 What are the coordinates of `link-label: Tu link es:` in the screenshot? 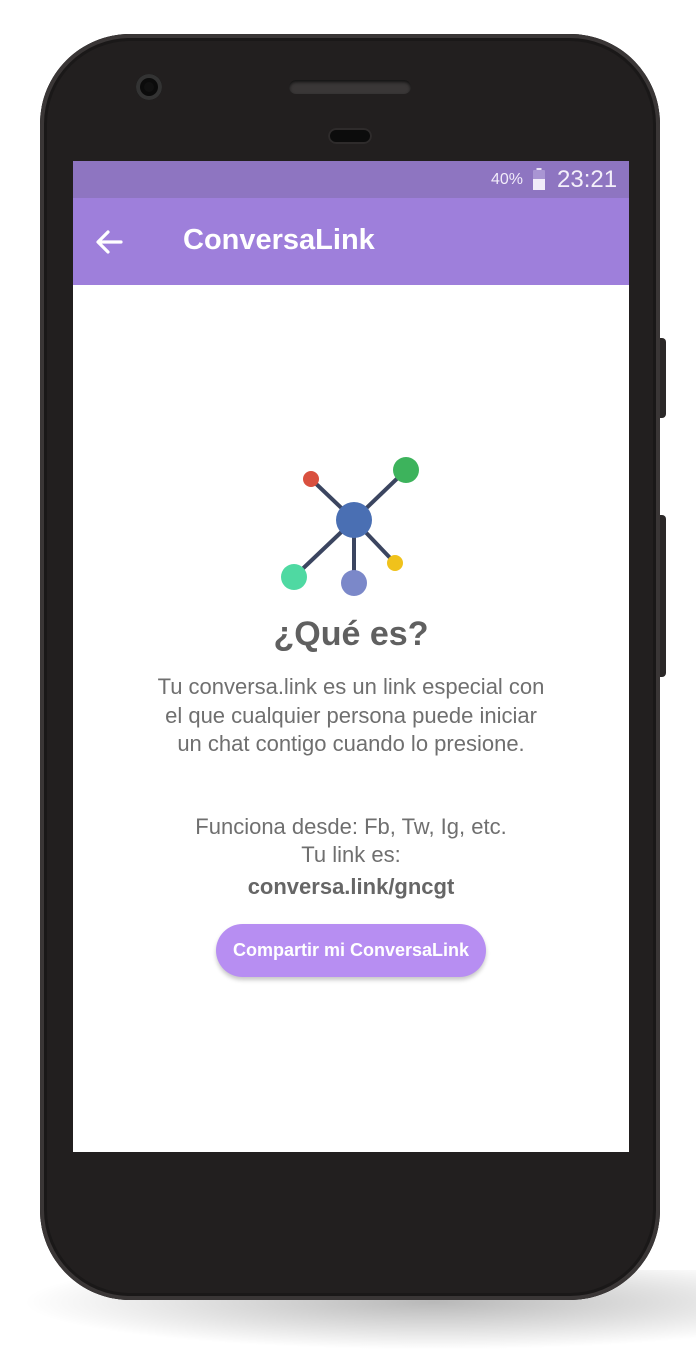 It's located at (351, 854).